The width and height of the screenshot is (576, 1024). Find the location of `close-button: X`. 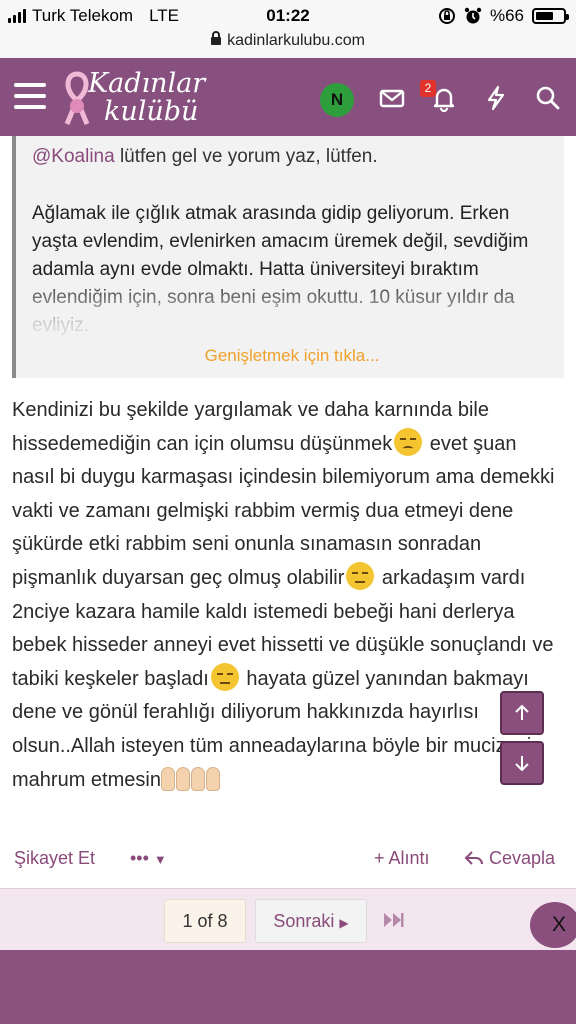

close-button: X is located at coordinates (553, 925).